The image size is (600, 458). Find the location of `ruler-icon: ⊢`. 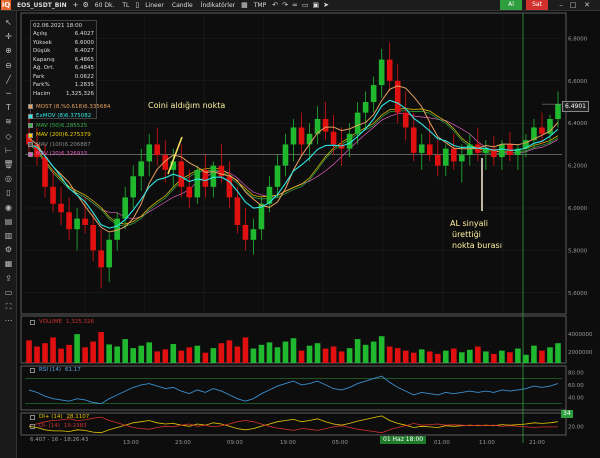

ruler-icon: ⊢ is located at coordinates (8, 150).